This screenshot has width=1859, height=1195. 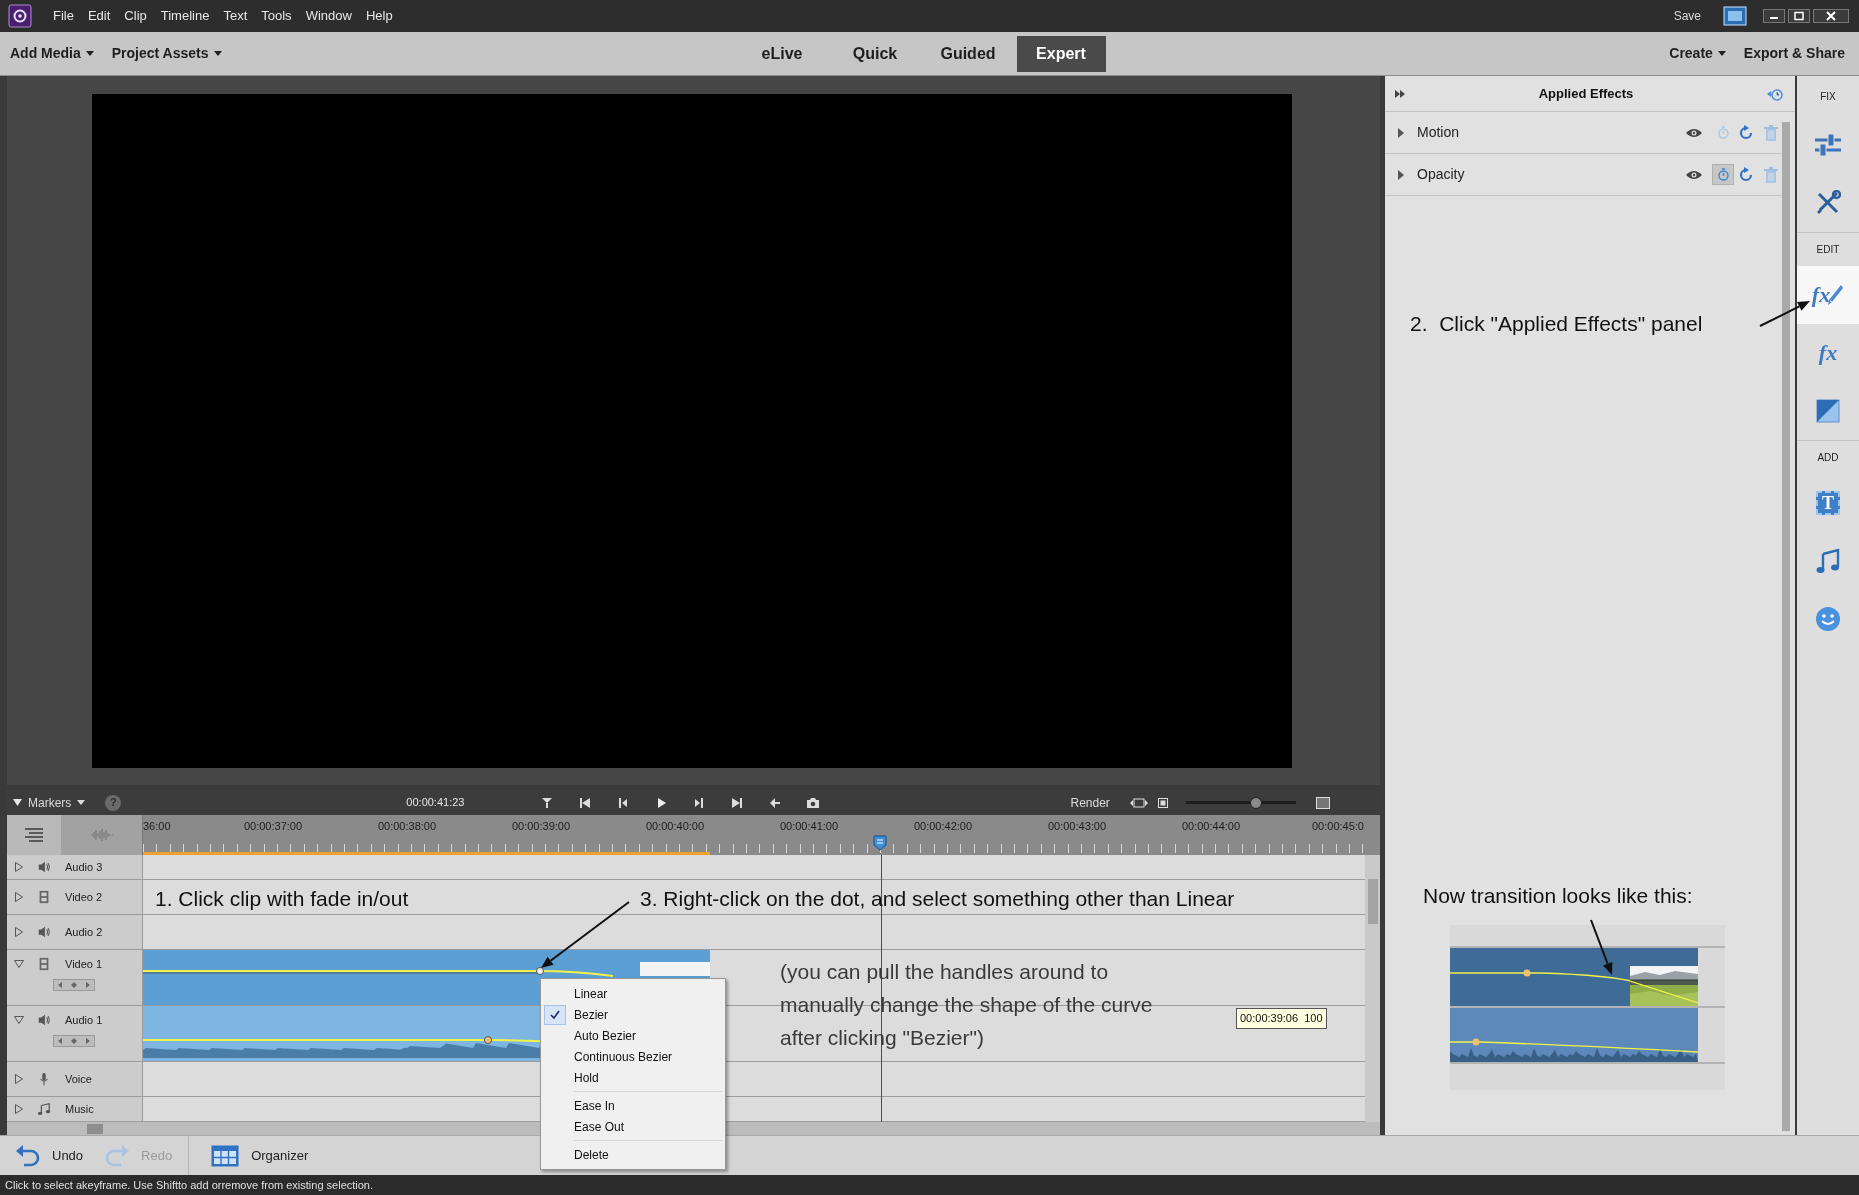 I want to click on wrench-screwdriver-icon, so click(x=1828, y=203).